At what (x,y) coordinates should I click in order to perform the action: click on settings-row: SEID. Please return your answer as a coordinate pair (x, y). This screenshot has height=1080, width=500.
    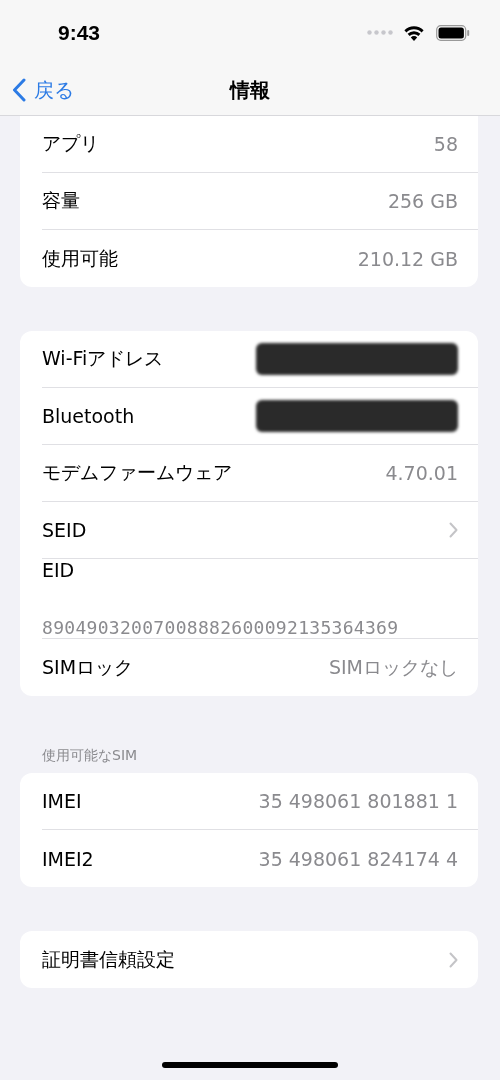
    Looking at the image, I should click on (260, 530).